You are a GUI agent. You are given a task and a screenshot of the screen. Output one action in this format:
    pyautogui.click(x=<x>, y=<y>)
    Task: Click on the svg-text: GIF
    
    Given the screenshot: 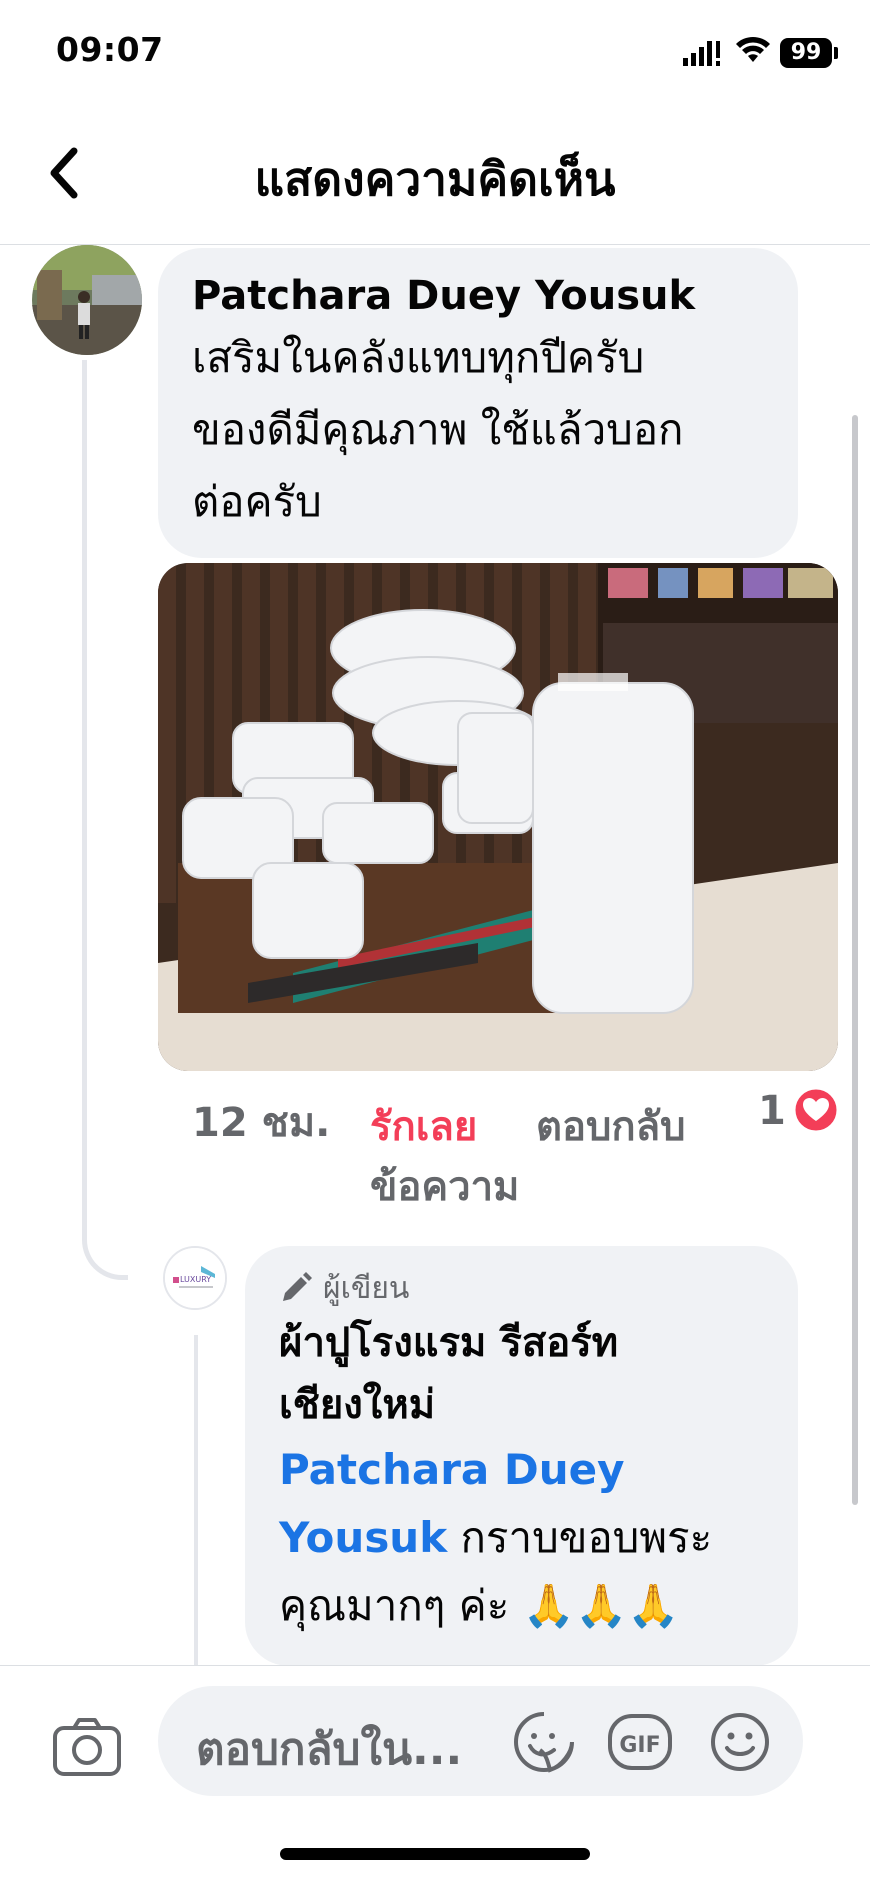 What is the action you would take?
    pyautogui.click(x=639, y=1745)
    